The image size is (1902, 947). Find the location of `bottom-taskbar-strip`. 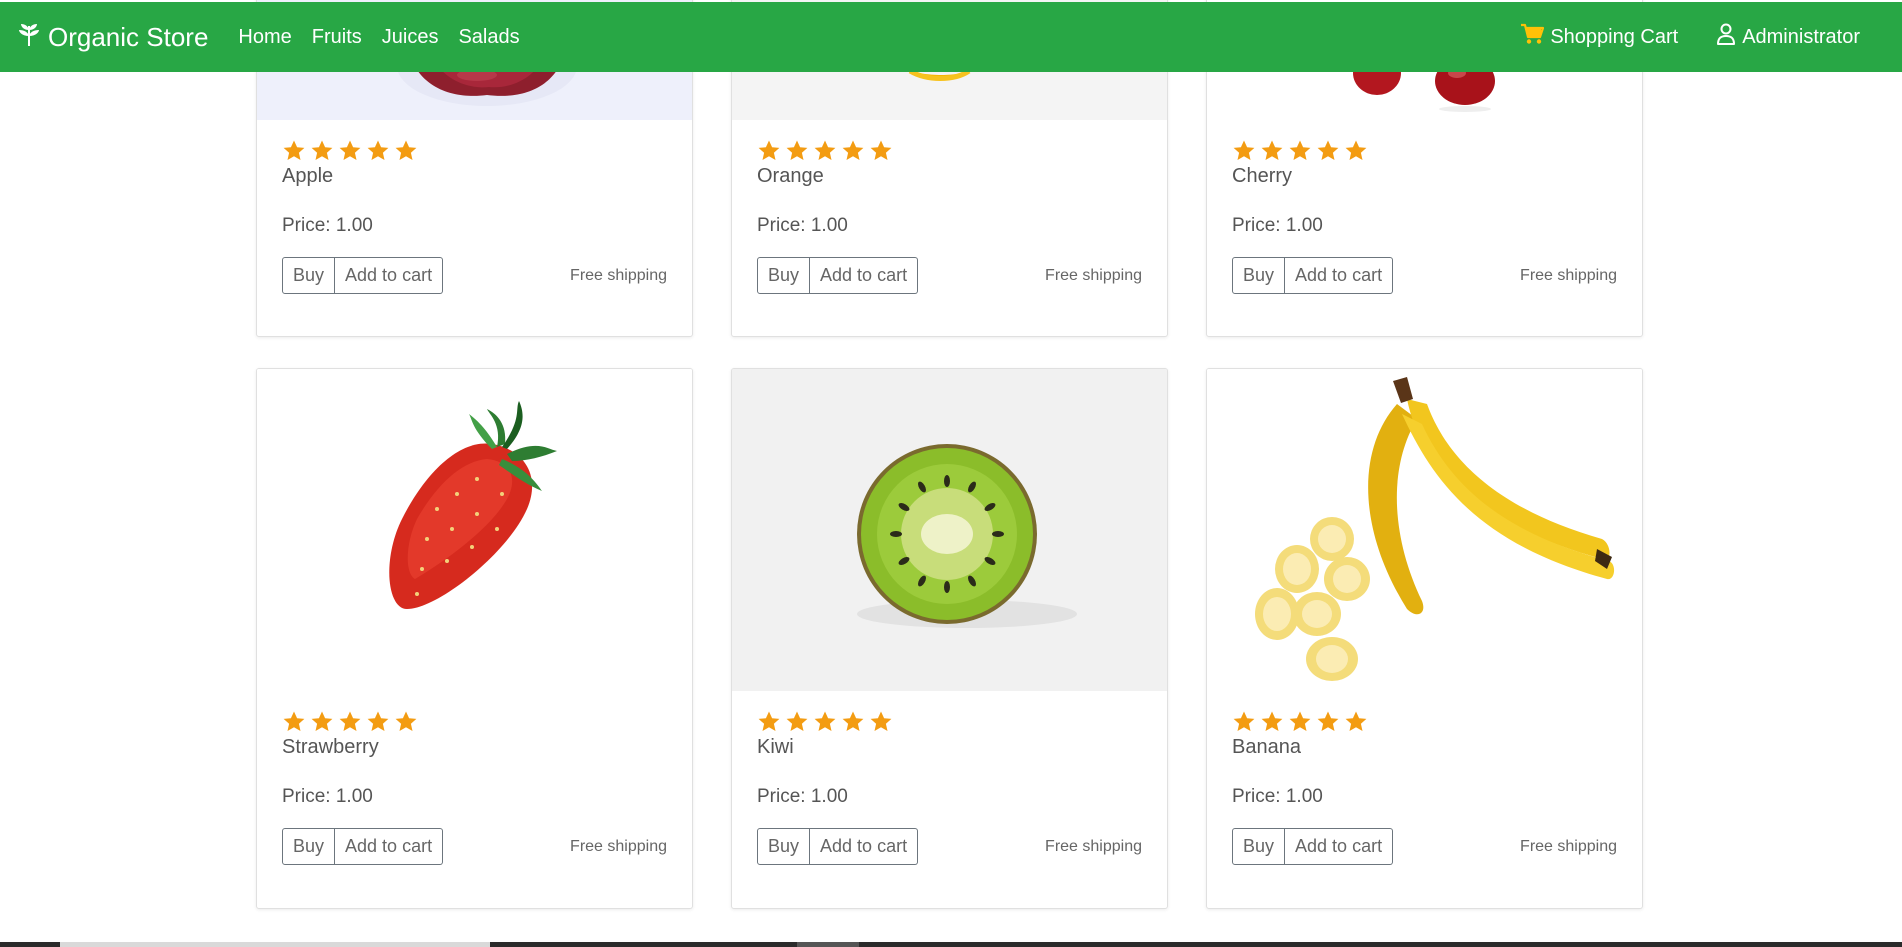

bottom-taskbar-strip is located at coordinates (951, 944).